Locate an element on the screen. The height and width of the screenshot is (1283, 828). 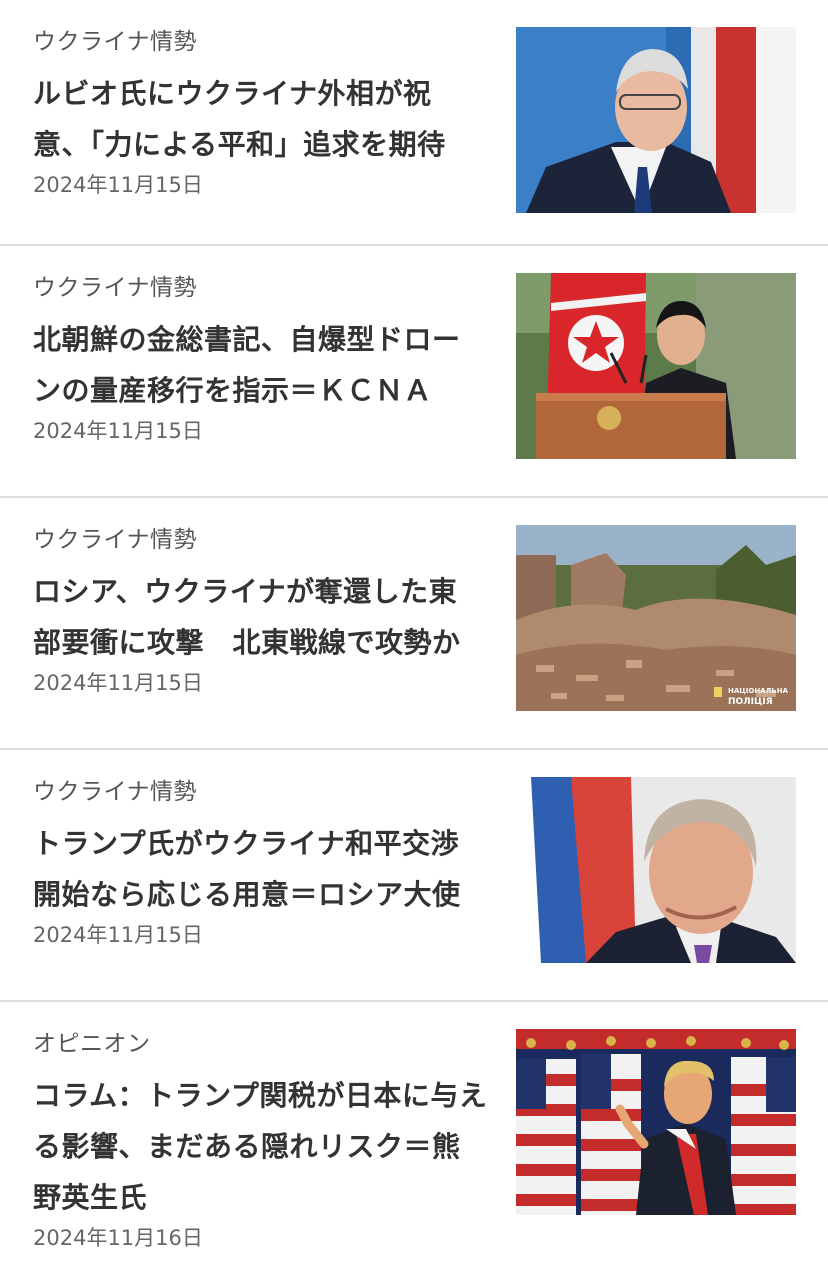
article-headline: コラム：トランプ関税が日本に与え る影響、まだある隠れリスク＝熊 野英生氏 is located at coordinates (268, 1146).